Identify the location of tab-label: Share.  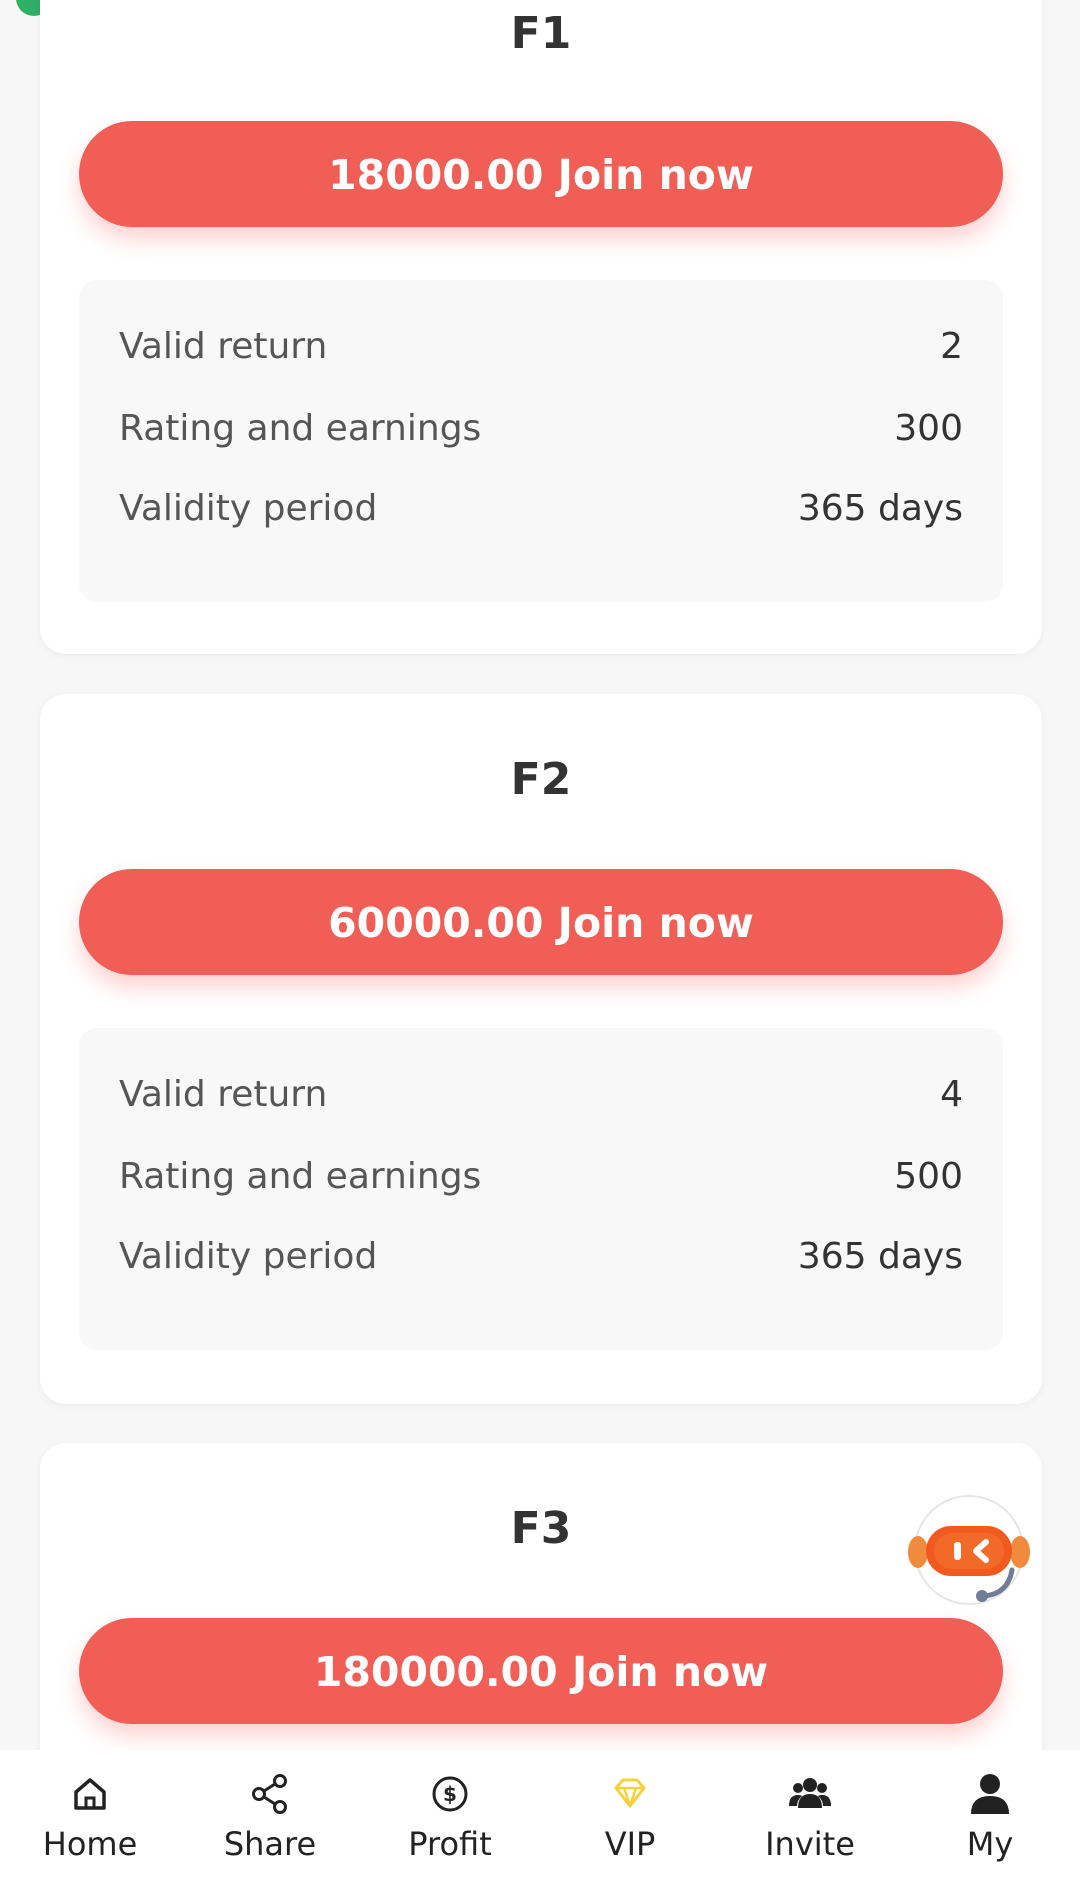
(270, 1844).